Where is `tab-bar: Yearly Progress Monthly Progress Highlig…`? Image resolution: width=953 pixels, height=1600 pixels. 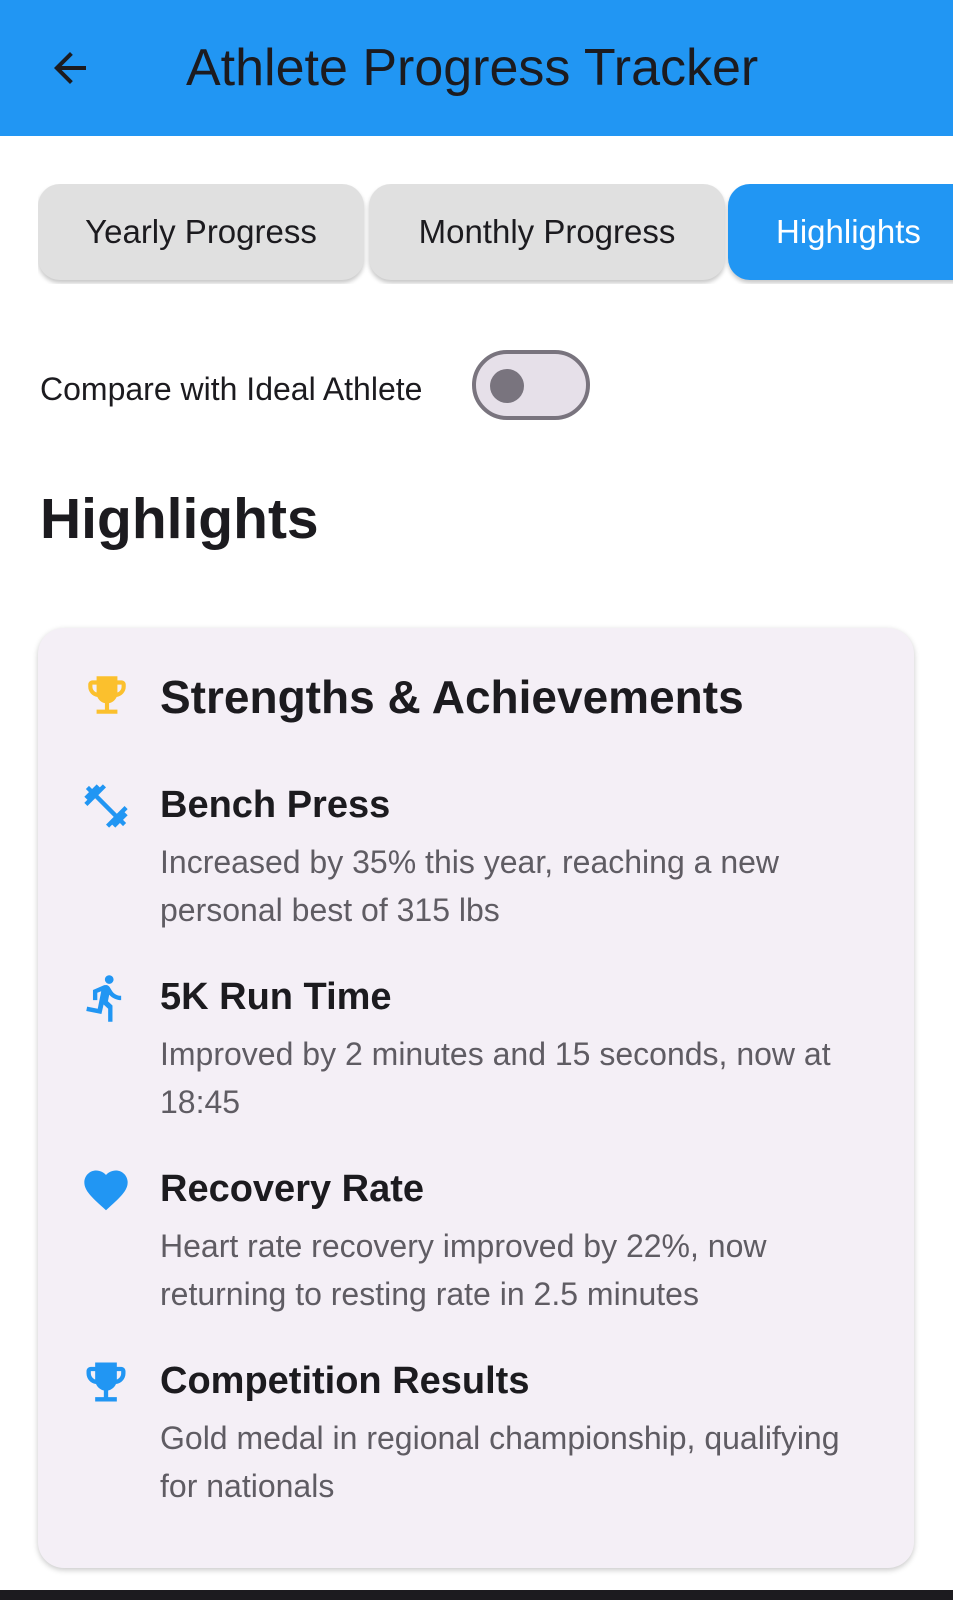
tab-bar: Yearly Progress Monthly Progress Highlig… is located at coordinates (495, 234).